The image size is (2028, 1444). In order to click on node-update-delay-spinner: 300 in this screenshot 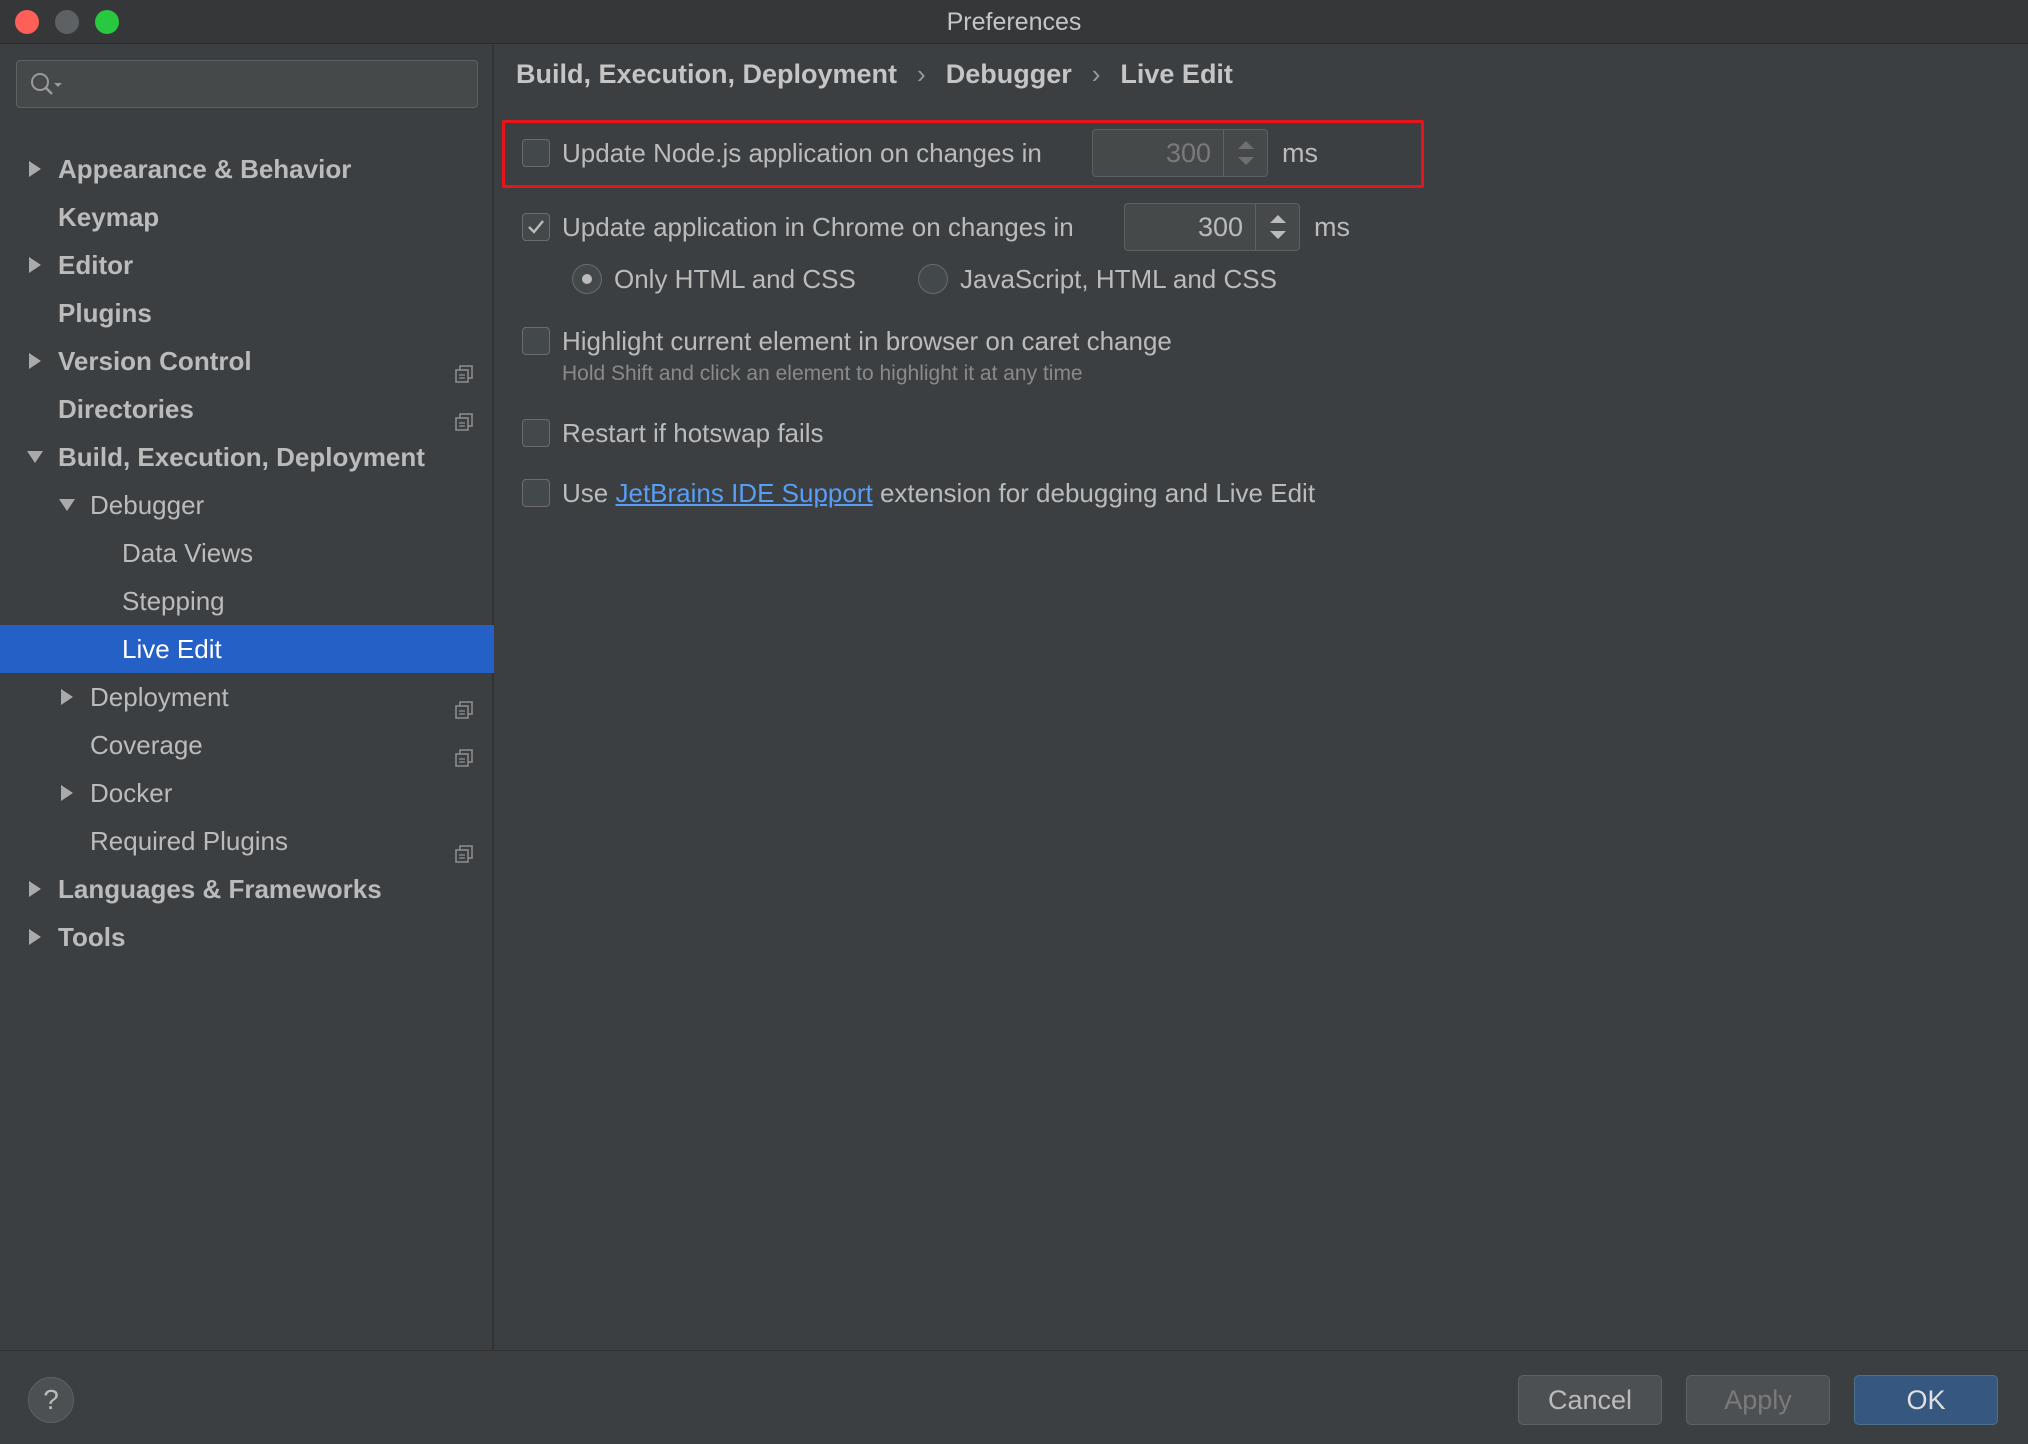, I will do `click(1180, 153)`.